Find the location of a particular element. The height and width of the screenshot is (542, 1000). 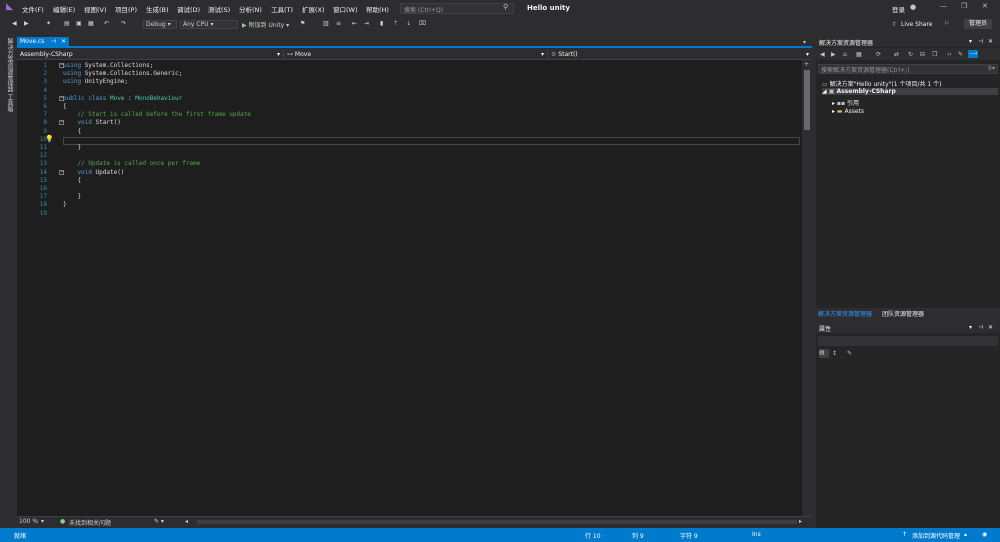

search-input: 搜索 (Ctrl+Q) is located at coordinates (457, 8).